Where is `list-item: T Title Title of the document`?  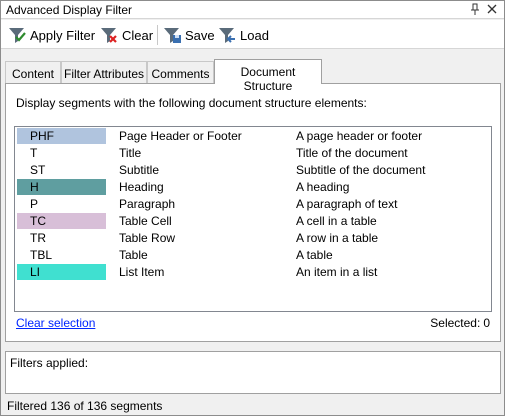
list-item: T Title Title of the document is located at coordinates (253, 153).